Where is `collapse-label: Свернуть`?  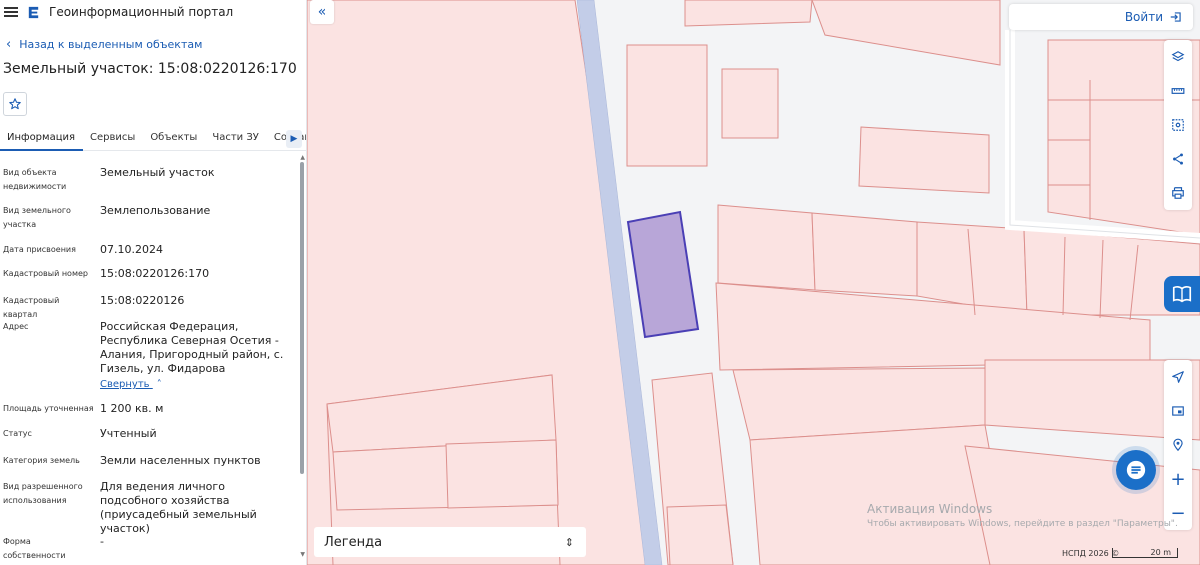 collapse-label: Свернуть is located at coordinates (125, 384).